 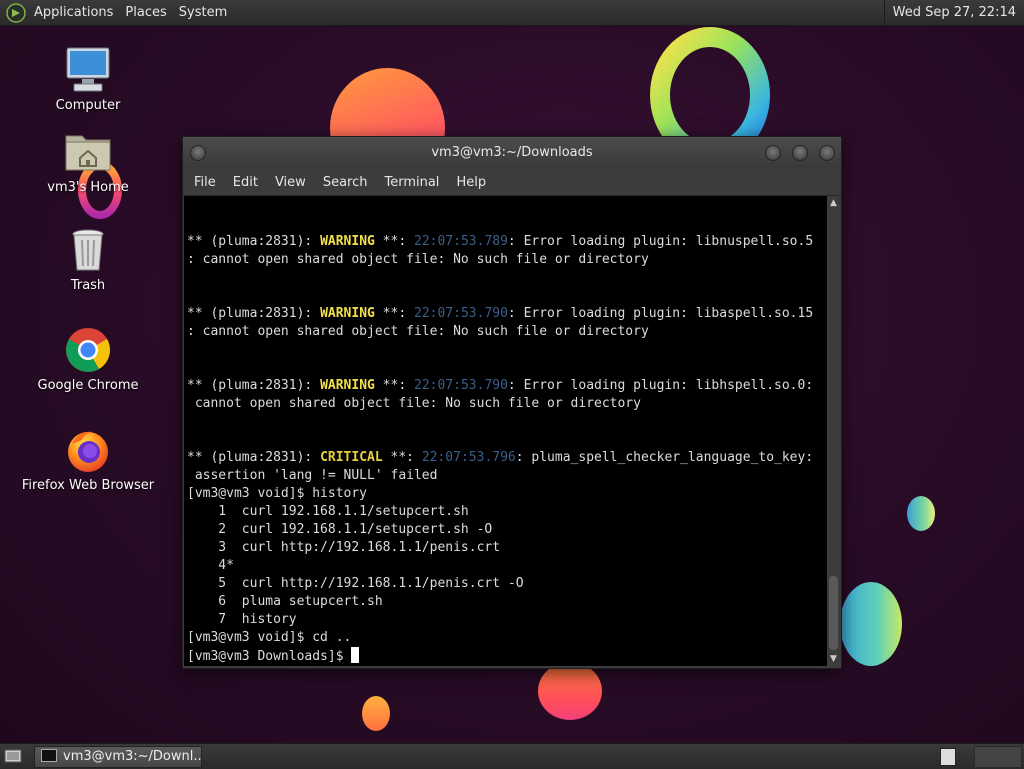 I want to click on firefox-icon, so click(x=88, y=450).